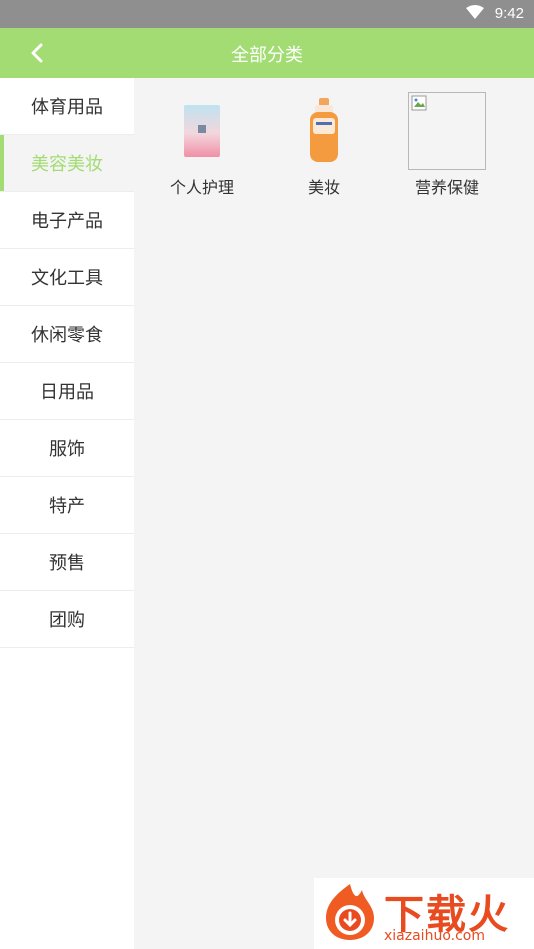 The image size is (534, 949). I want to click on page-title: 全部分类, so click(267, 55).